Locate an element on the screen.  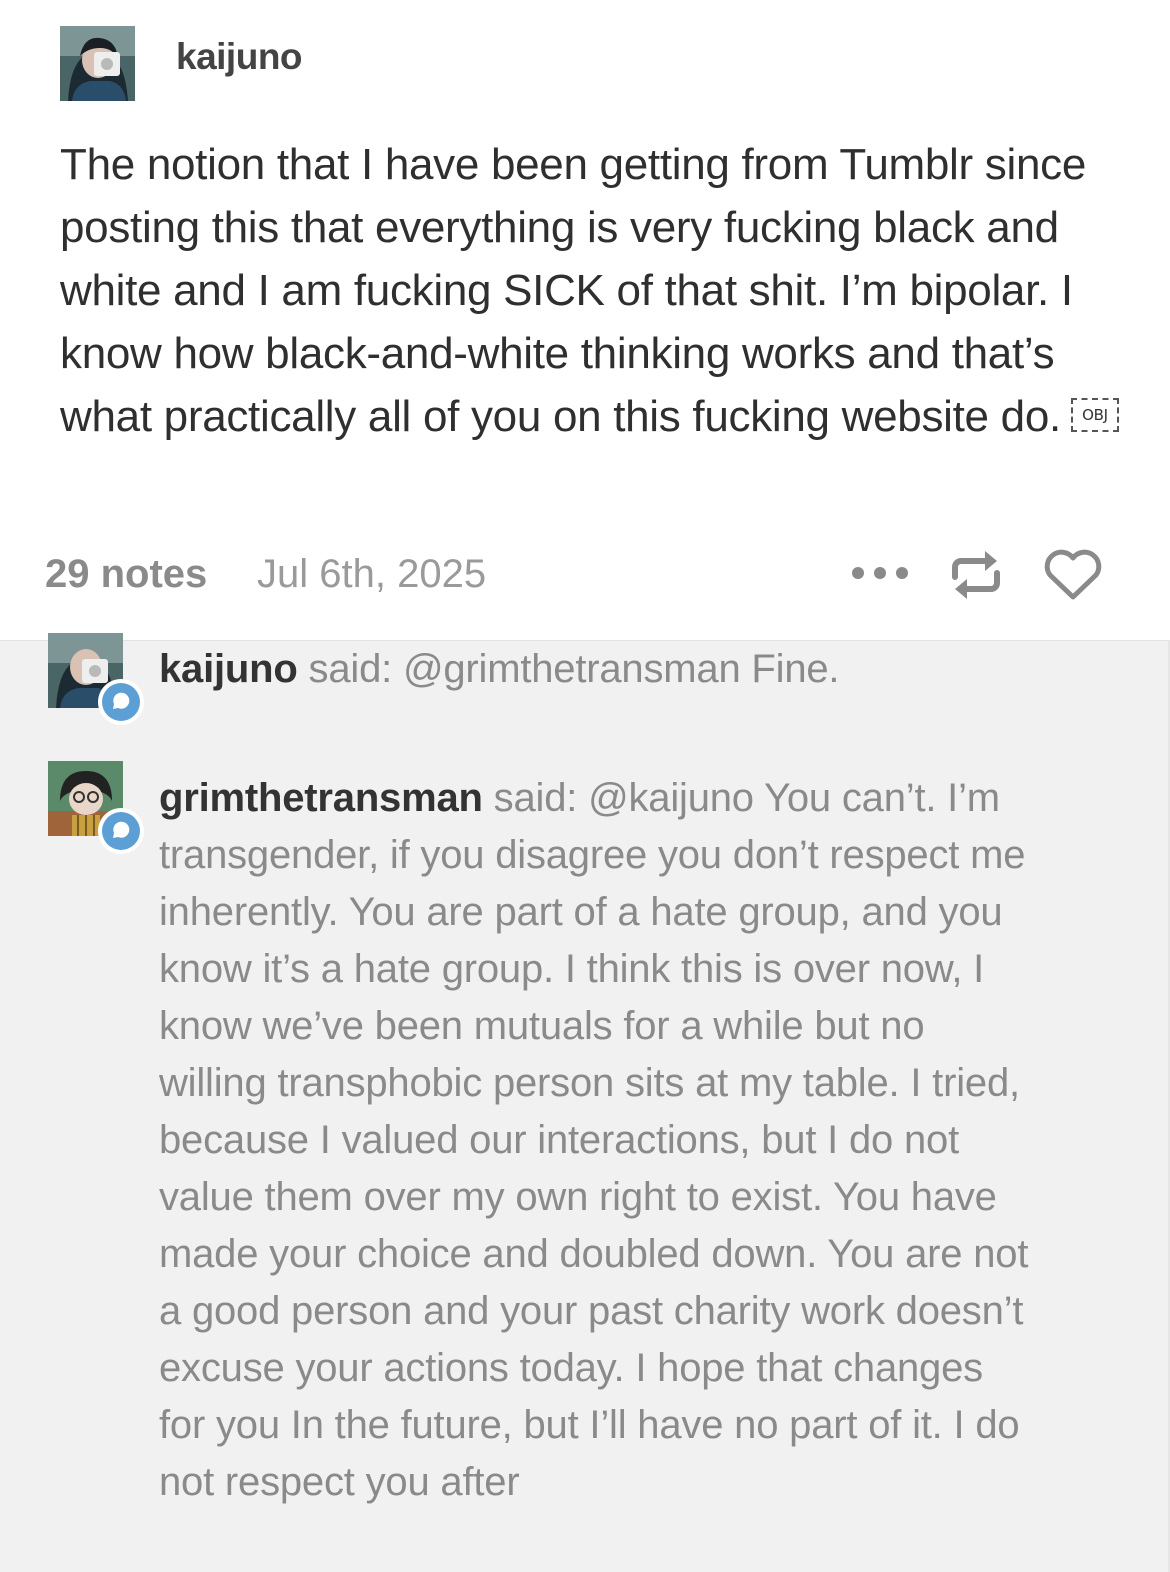
author-username: kaijuno is located at coordinates (239, 57).